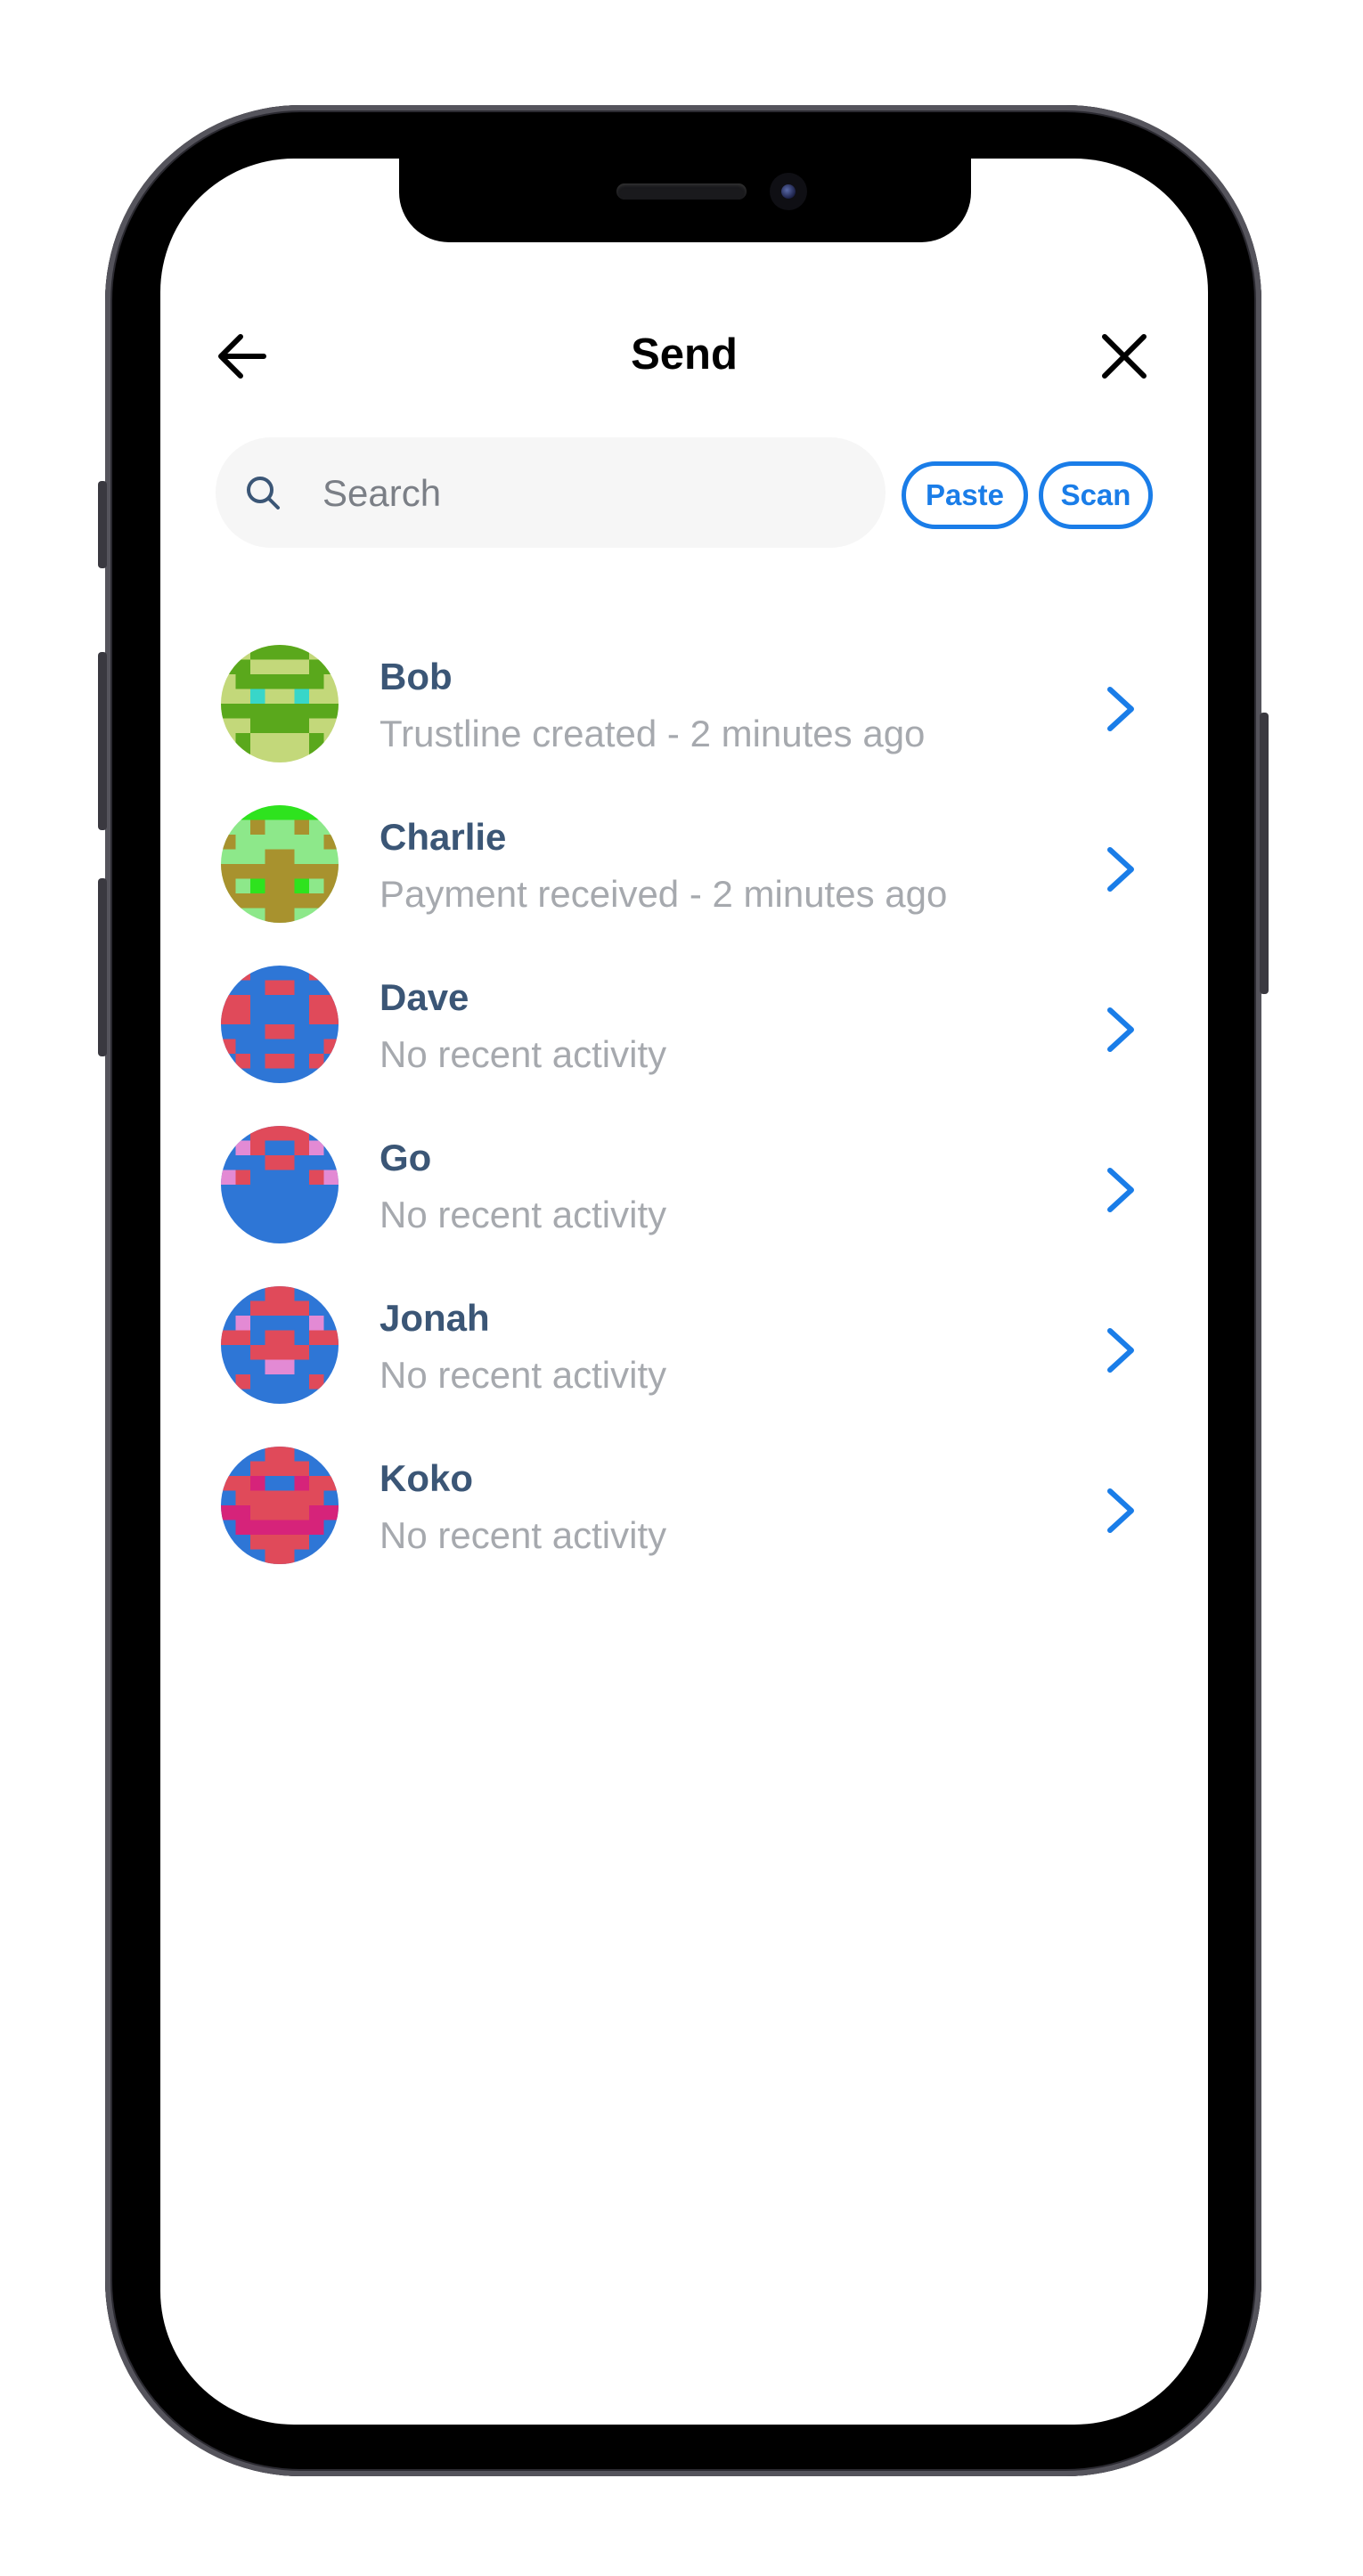  What do you see at coordinates (653, 734) in the screenshot?
I see `contact-activity: Trustline created - 2 minutes ago` at bounding box center [653, 734].